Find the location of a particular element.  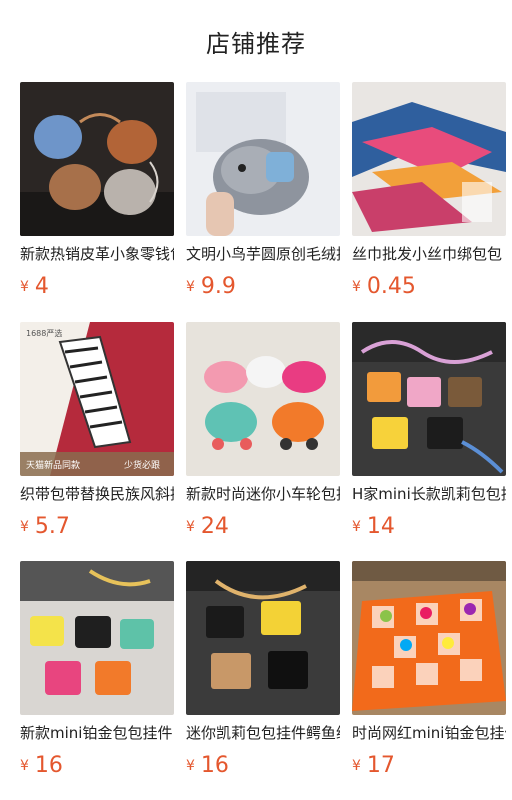

product-card: 新款时尚迷你小车轮包挂件 ¥24 is located at coordinates (263, 437).